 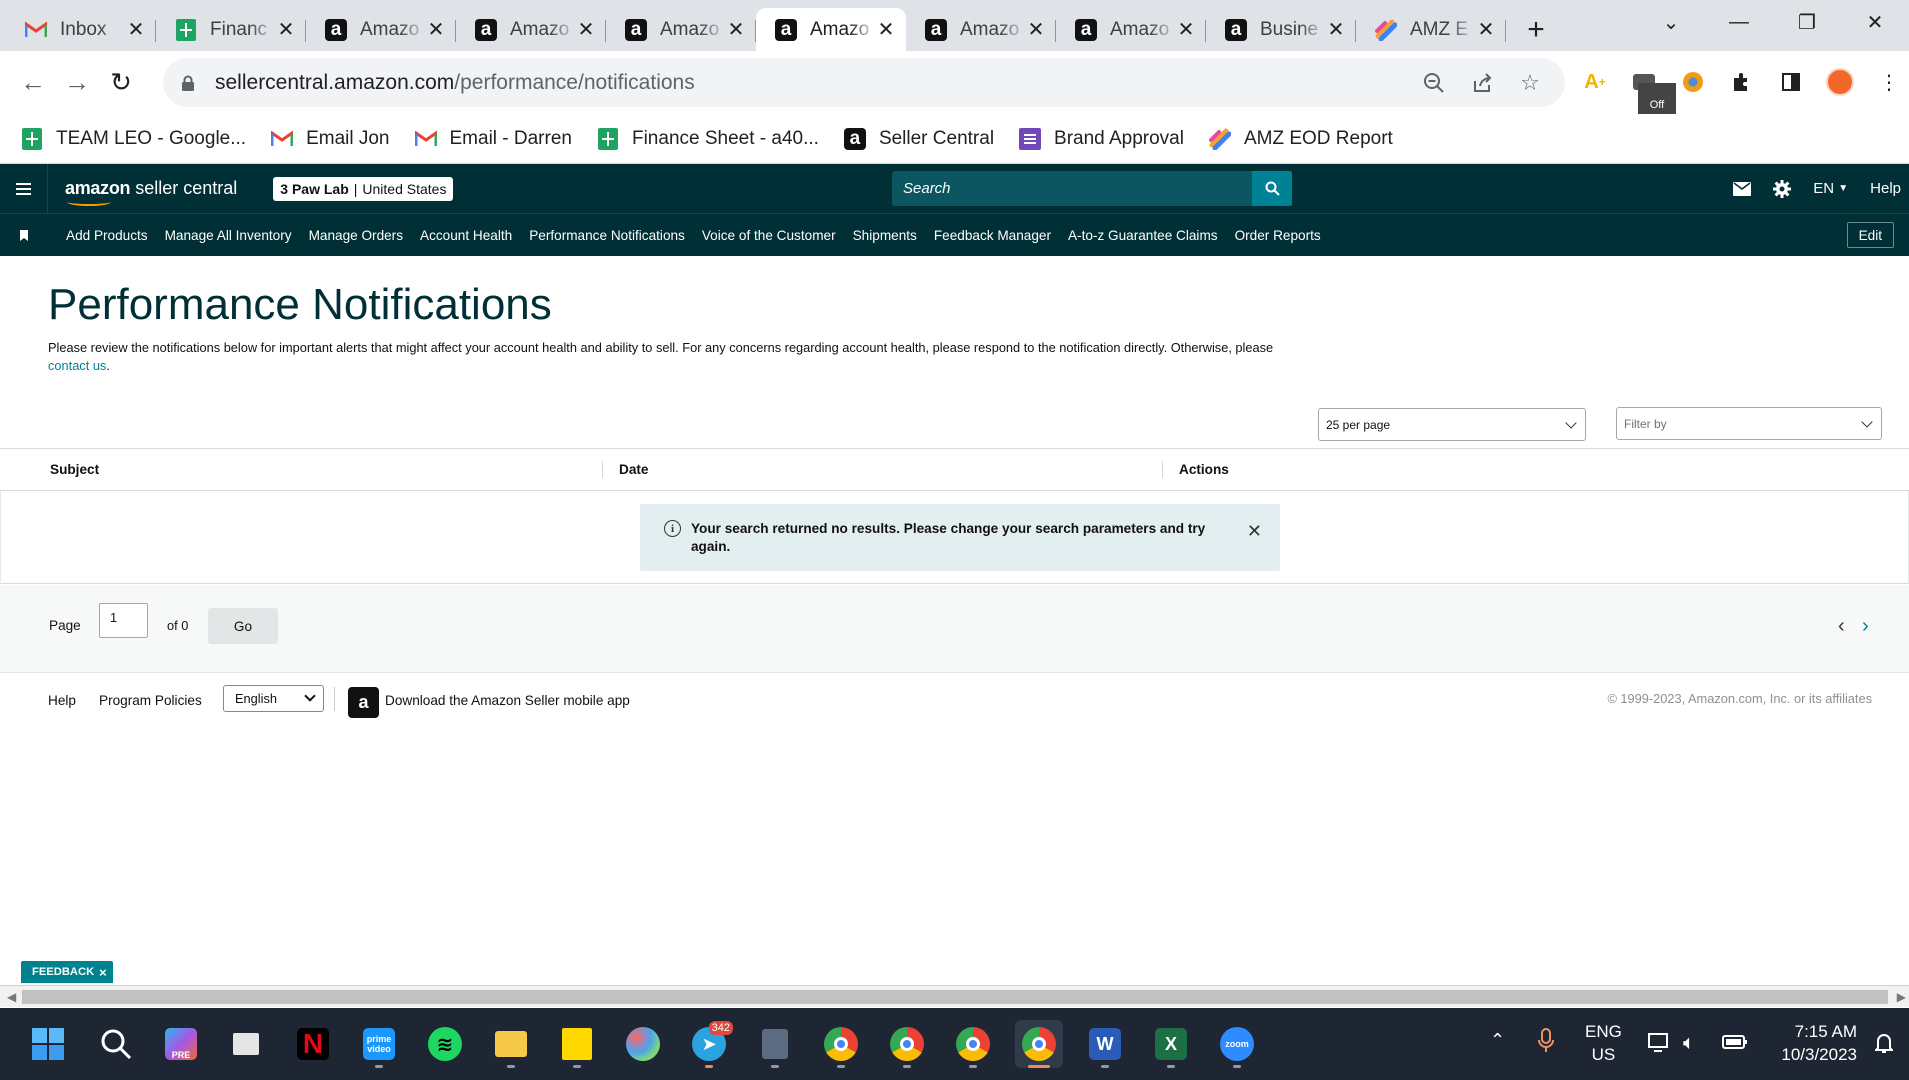 What do you see at coordinates (1039, 1044) in the screenshot?
I see `chrome-profile-4-icon` at bounding box center [1039, 1044].